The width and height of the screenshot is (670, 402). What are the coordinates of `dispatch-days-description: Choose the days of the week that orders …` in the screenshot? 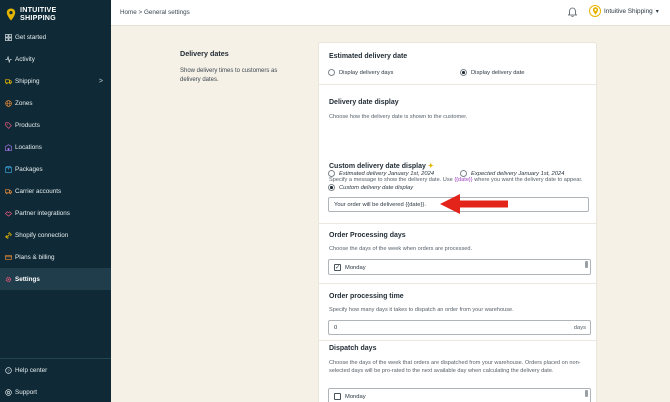 It's located at (455, 367).